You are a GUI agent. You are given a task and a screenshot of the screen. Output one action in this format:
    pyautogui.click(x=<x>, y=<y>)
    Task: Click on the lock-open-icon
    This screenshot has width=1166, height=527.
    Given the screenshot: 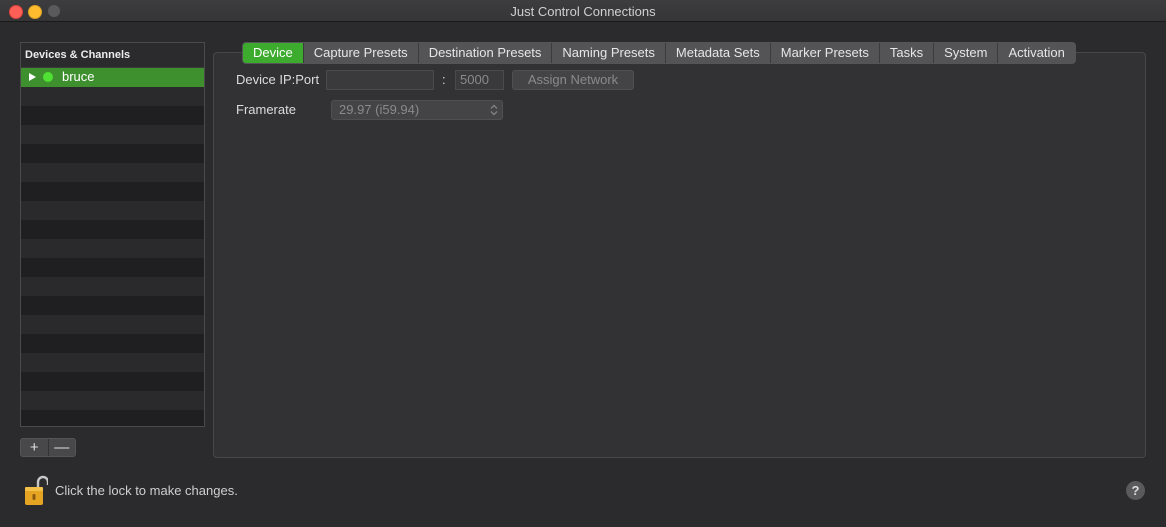 What is the action you would take?
    pyautogui.click(x=36, y=490)
    